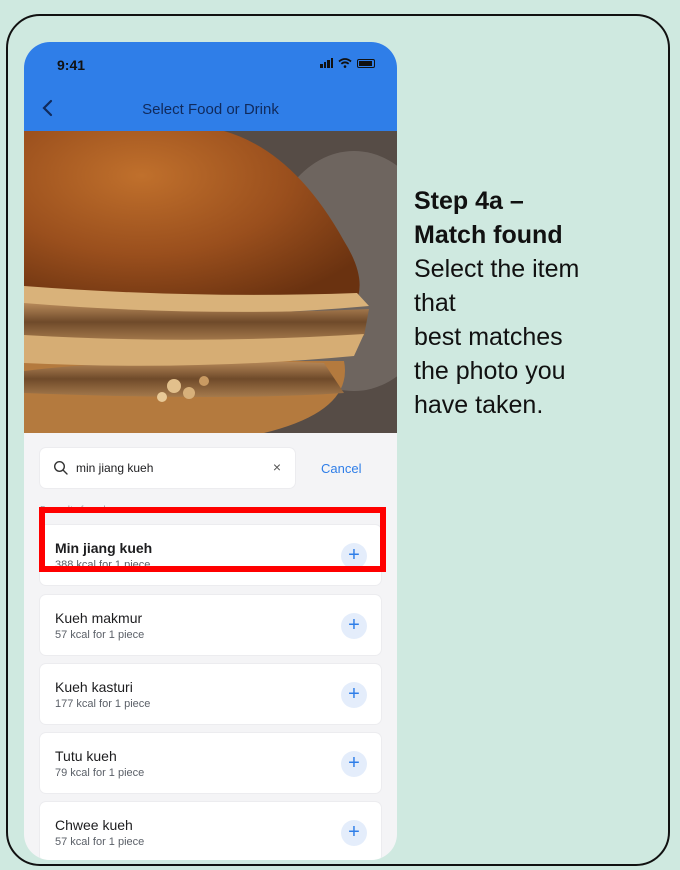  What do you see at coordinates (341, 468) in the screenshot?
I see `cancel-button: Cancel` at bounding box center [341, 468].